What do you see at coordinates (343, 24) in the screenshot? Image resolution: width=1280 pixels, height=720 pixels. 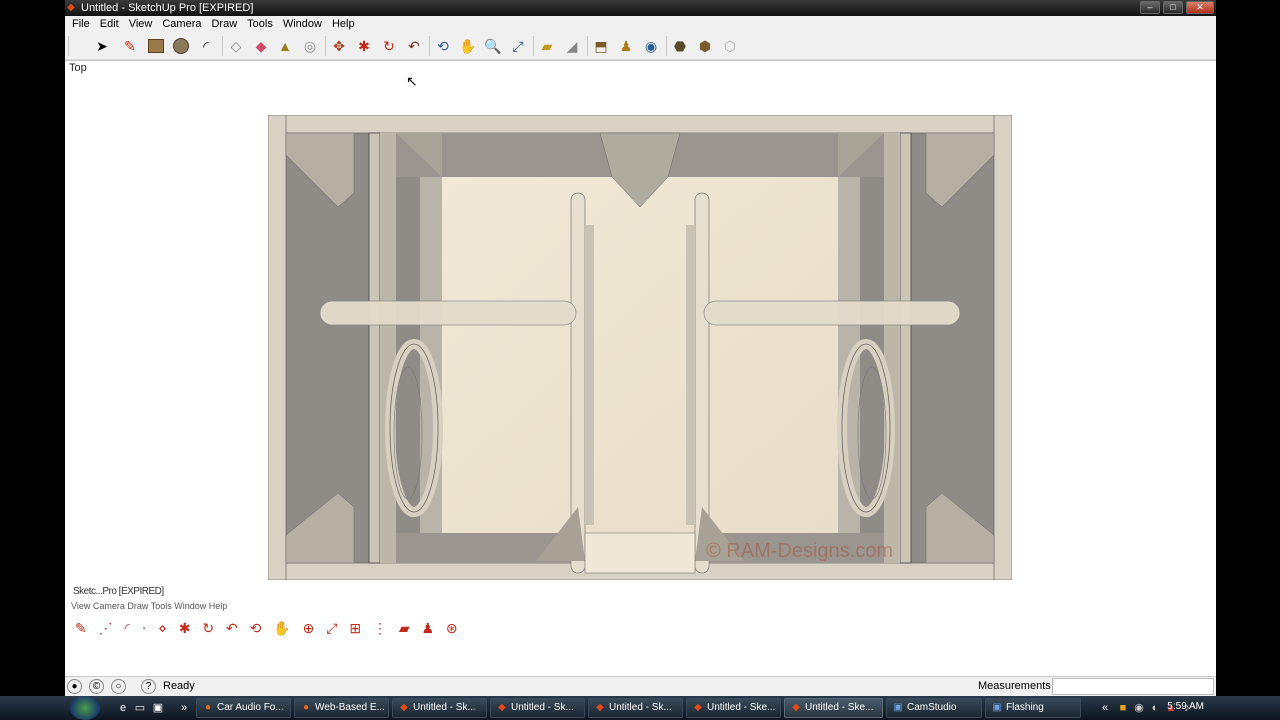 I see `menu-help: Help` at bounding box center [343, 24].